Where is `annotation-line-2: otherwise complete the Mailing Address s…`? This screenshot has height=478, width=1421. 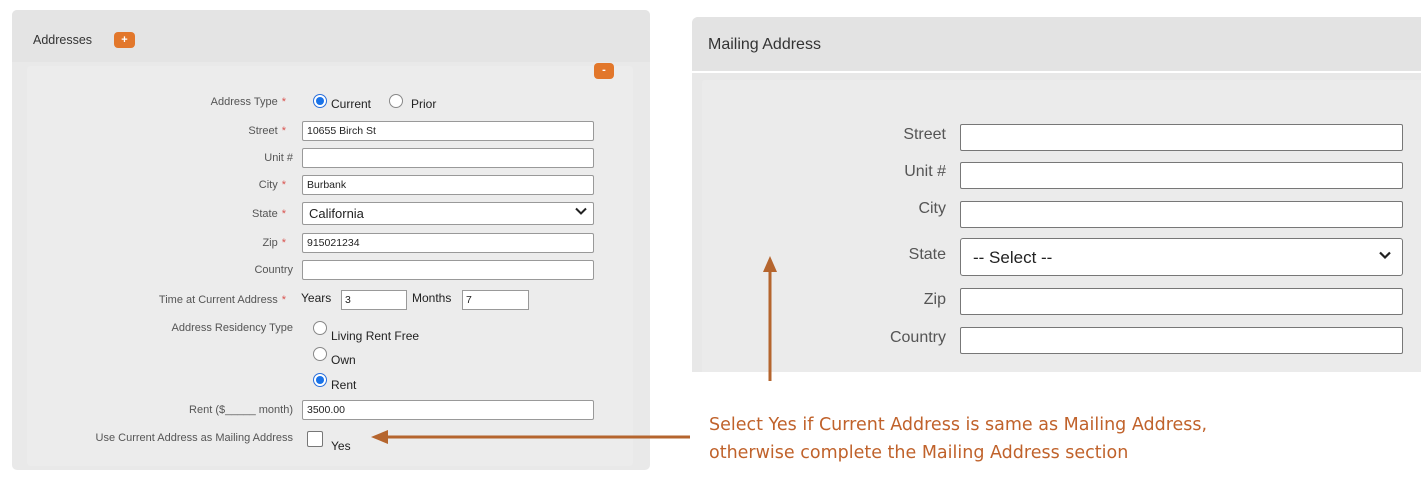
annotation-line-2: otherwise complete the Mailing Address s… is located at coordinates (919, 453).